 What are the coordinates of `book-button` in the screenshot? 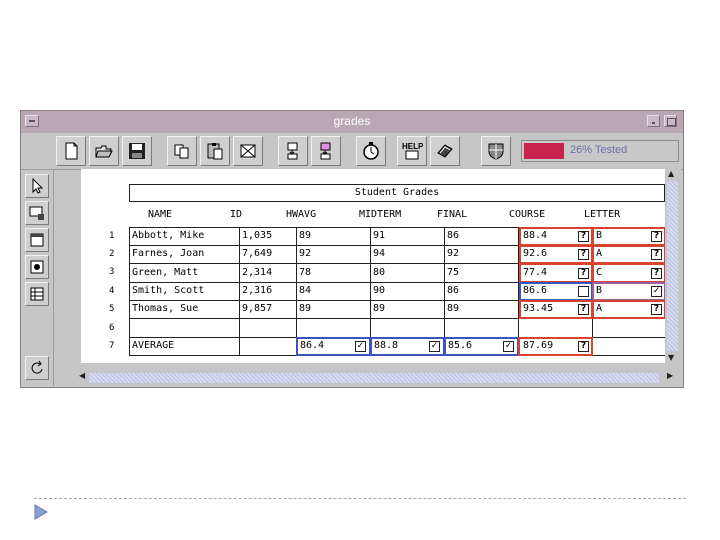 It's located at (445, 151).